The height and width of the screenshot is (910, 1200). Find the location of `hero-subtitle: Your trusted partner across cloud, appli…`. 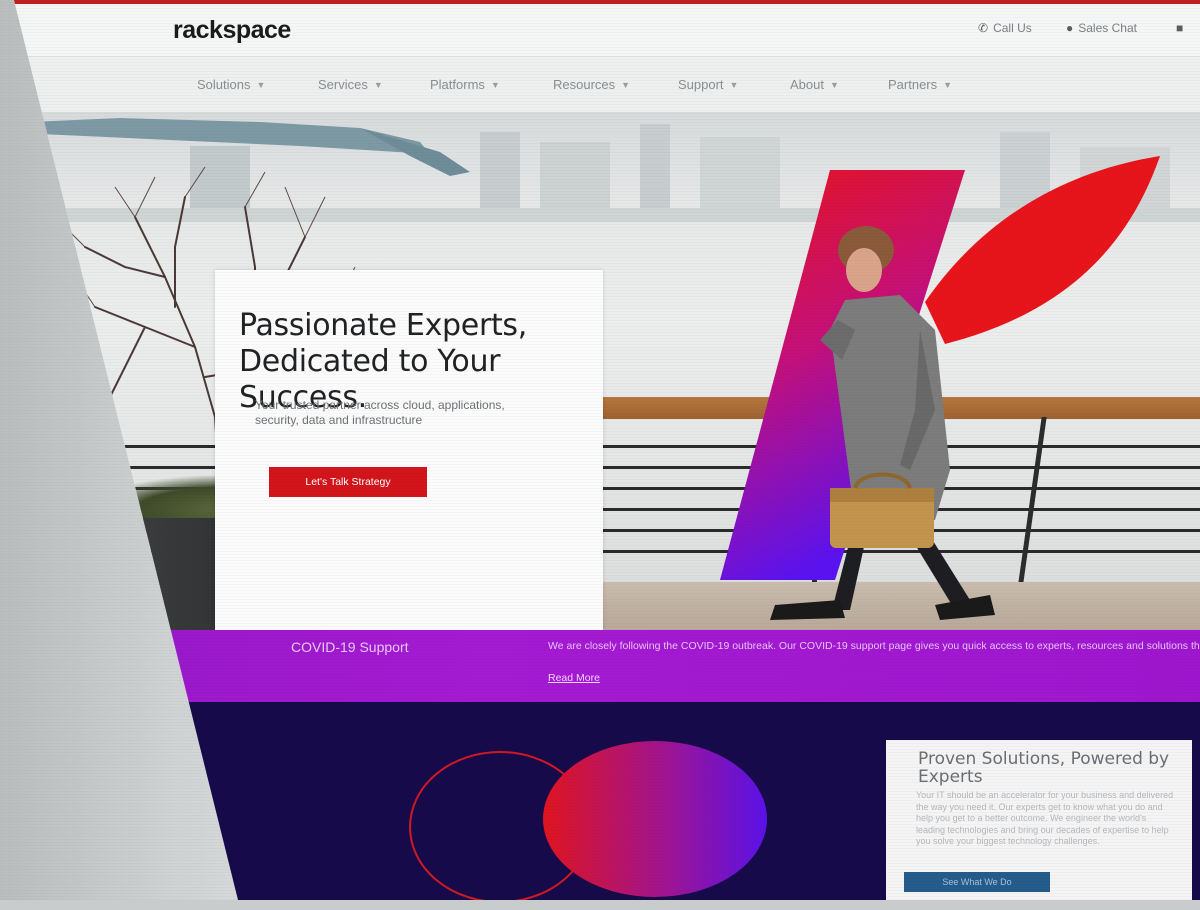

hero-subtitle: Your trusted partner across cloud, appli… is located at coordinates (380, 412).